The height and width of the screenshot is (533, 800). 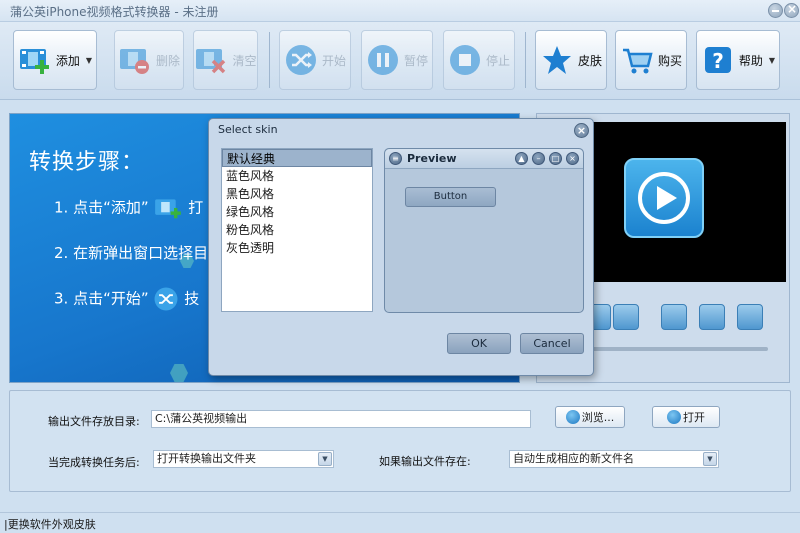 I want to click on delete-label: 删除, so click(x=167, y=60).